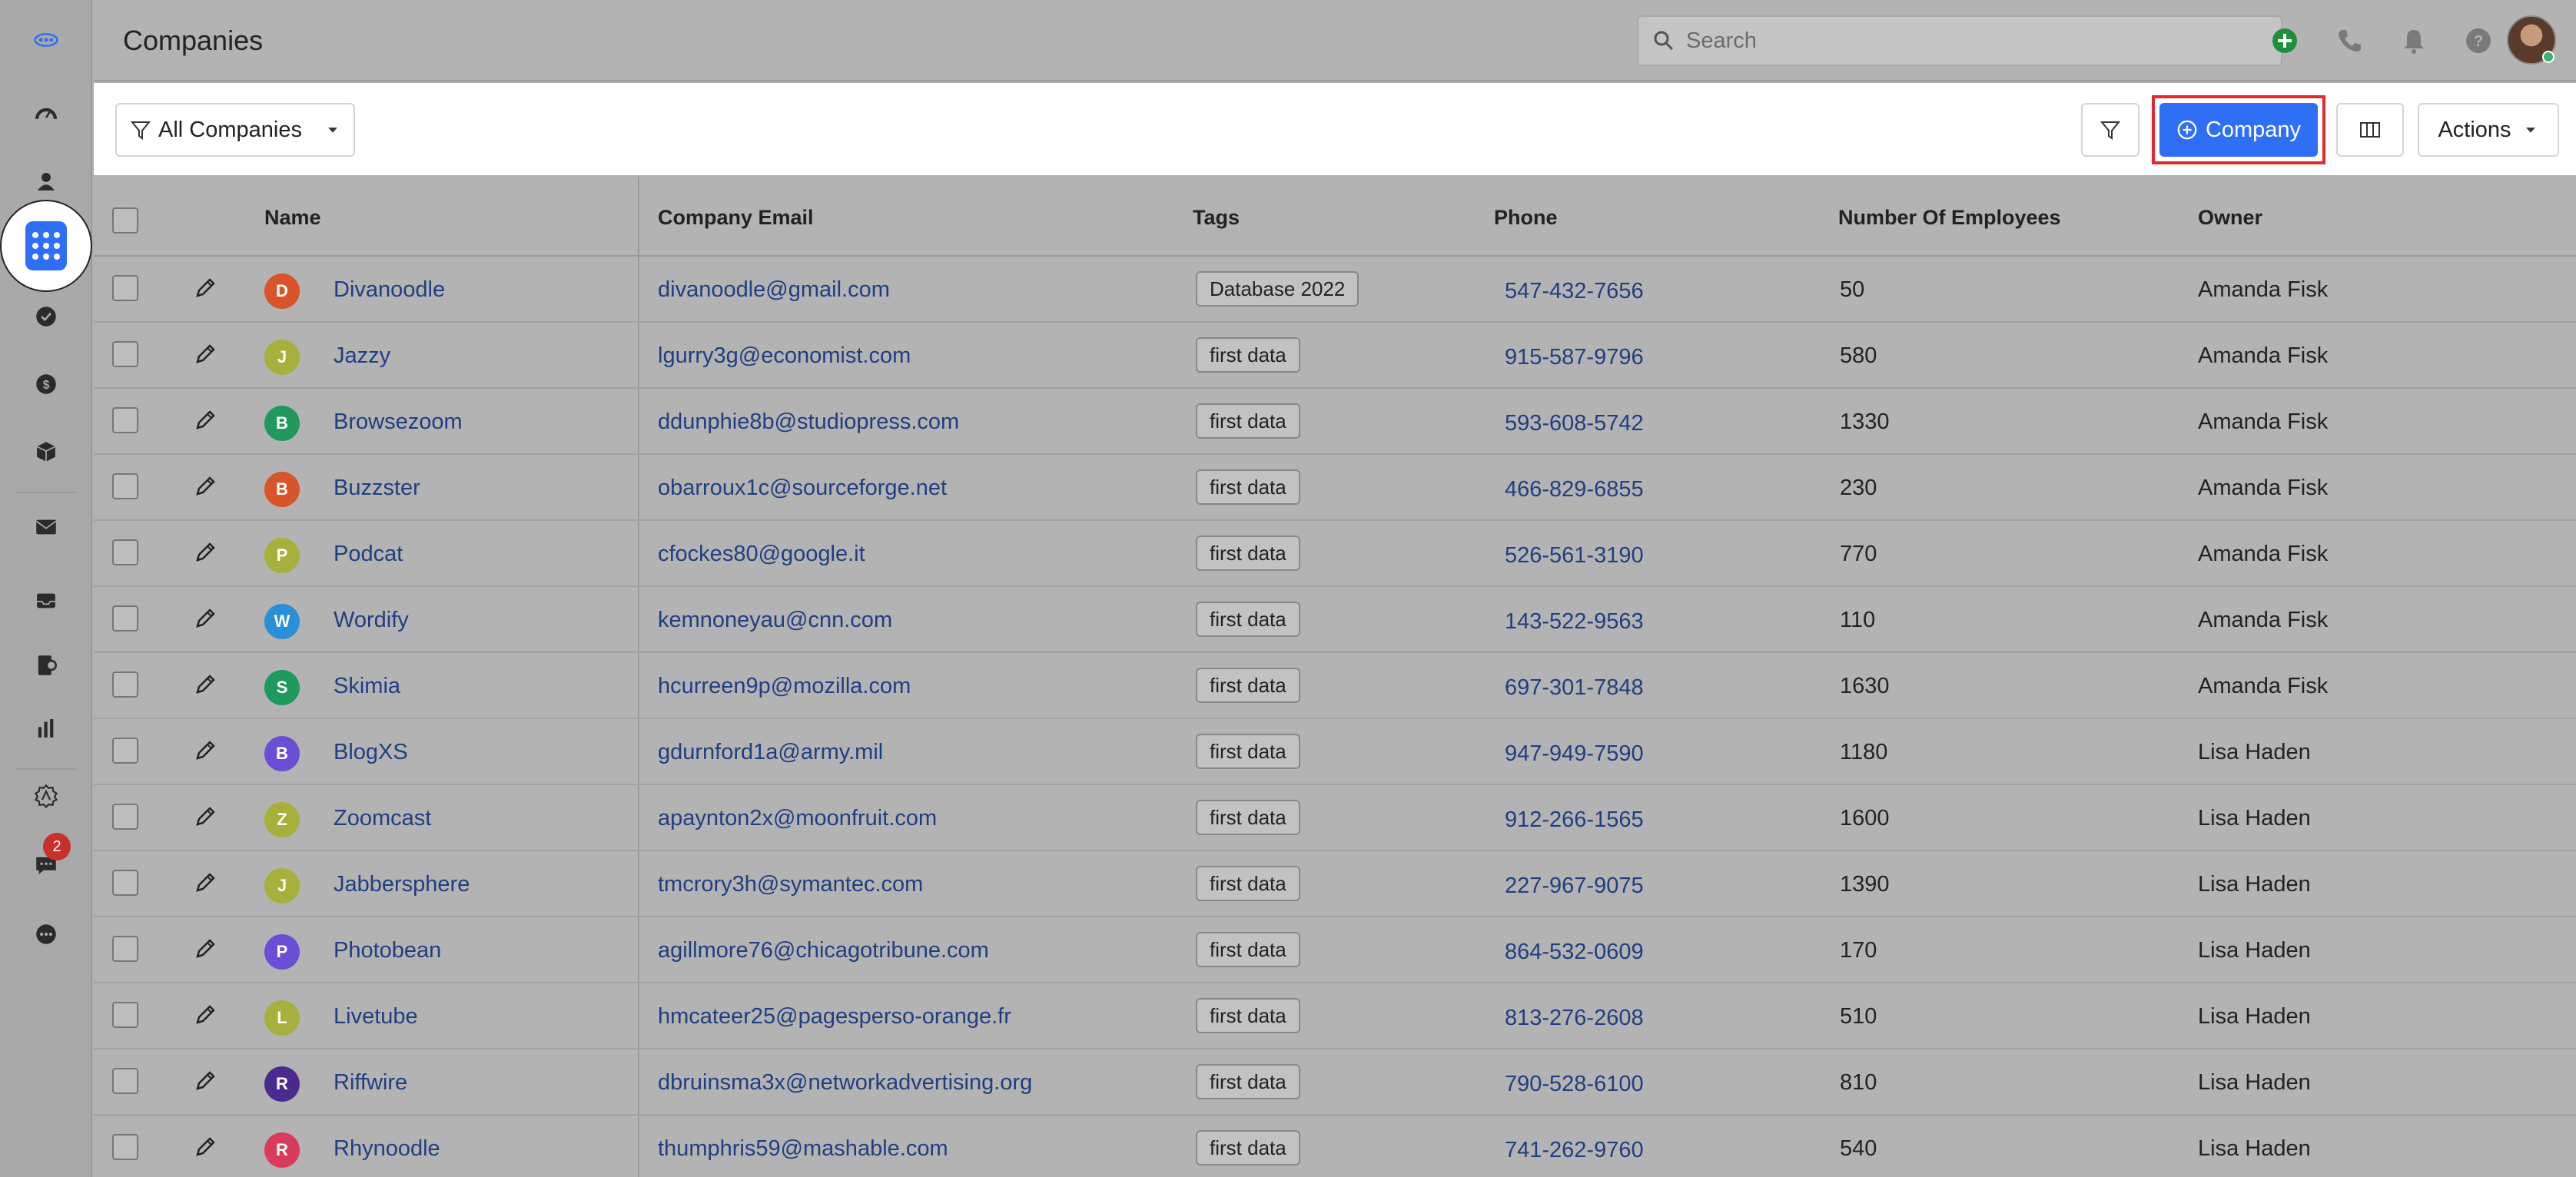 The image size is (2576, 1177). Describe the element at coordinates (46, 796) in the screenshot. I see `automation-icon` at that location.